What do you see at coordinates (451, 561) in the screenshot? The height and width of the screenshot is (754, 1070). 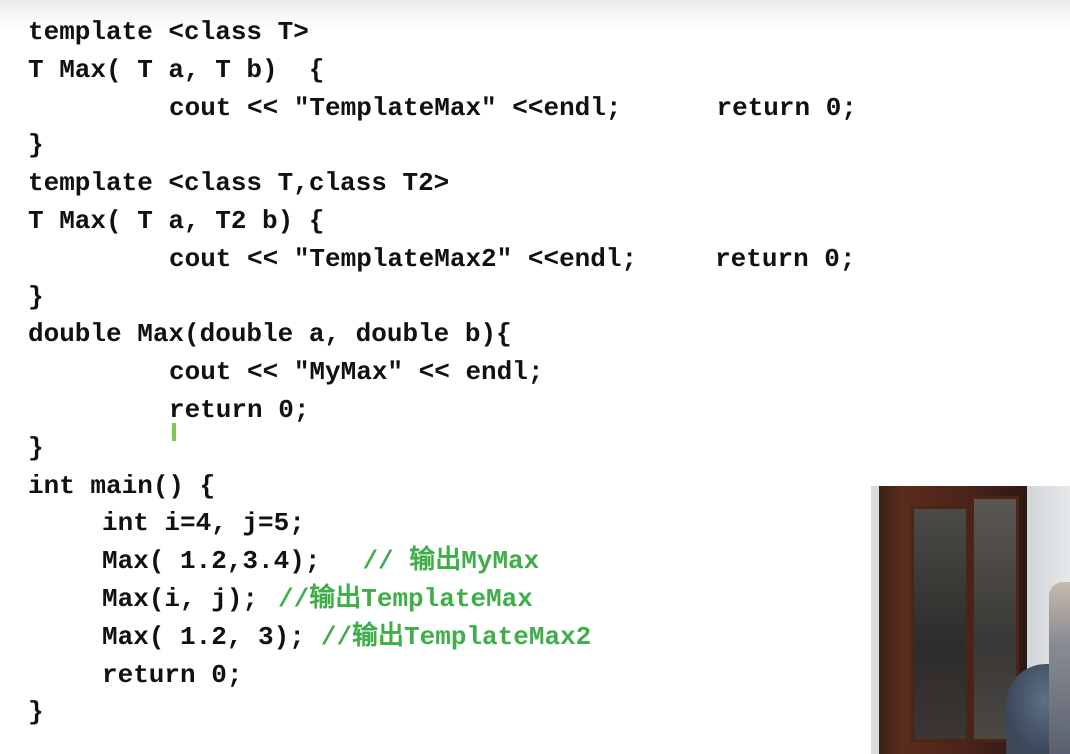 I see `code-comment: // 输出MyMax` at bounding box center [451, 561].